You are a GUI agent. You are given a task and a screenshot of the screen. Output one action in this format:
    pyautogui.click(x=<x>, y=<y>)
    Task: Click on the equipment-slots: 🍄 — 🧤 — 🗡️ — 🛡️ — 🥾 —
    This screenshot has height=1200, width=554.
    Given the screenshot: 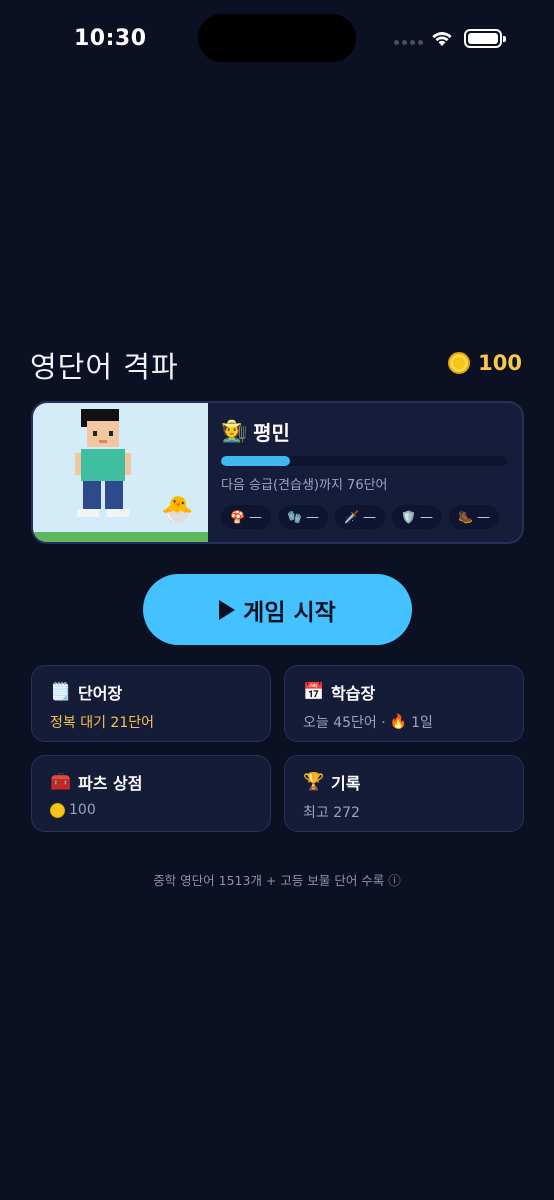 What is the action you would take?
    pyautogui.click(x=366, y=517)
    